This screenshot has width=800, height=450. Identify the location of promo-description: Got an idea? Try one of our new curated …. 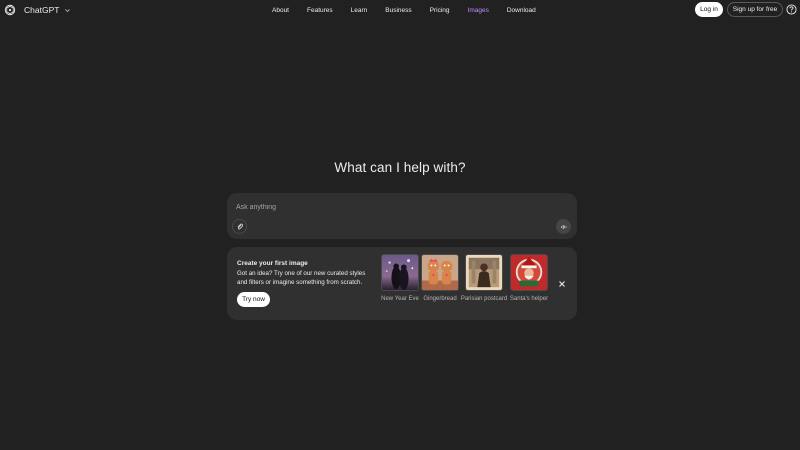
(301, 278).